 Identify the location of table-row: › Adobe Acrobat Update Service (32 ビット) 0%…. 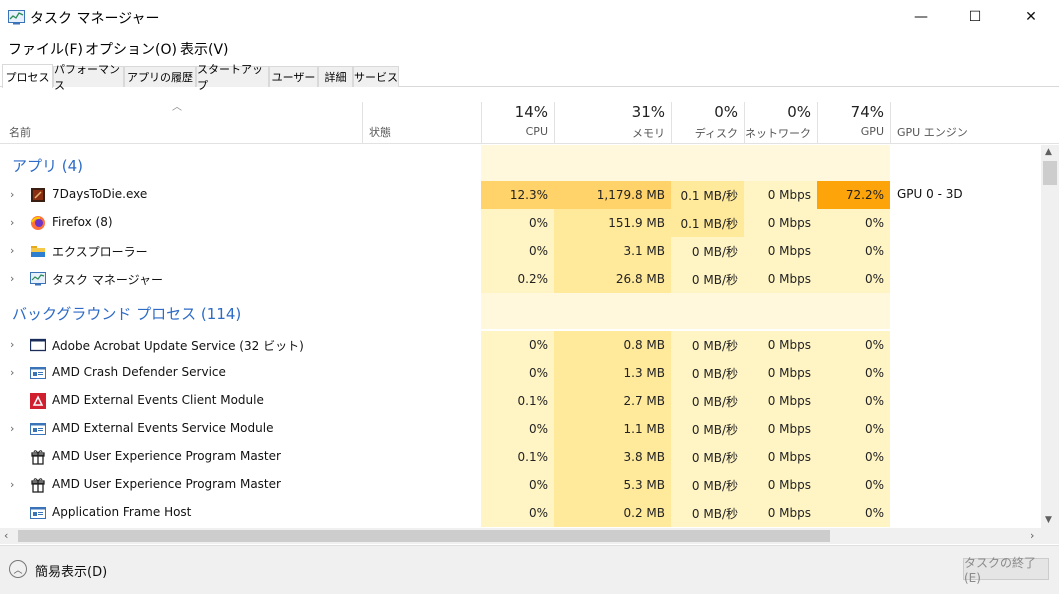
(520, 345).